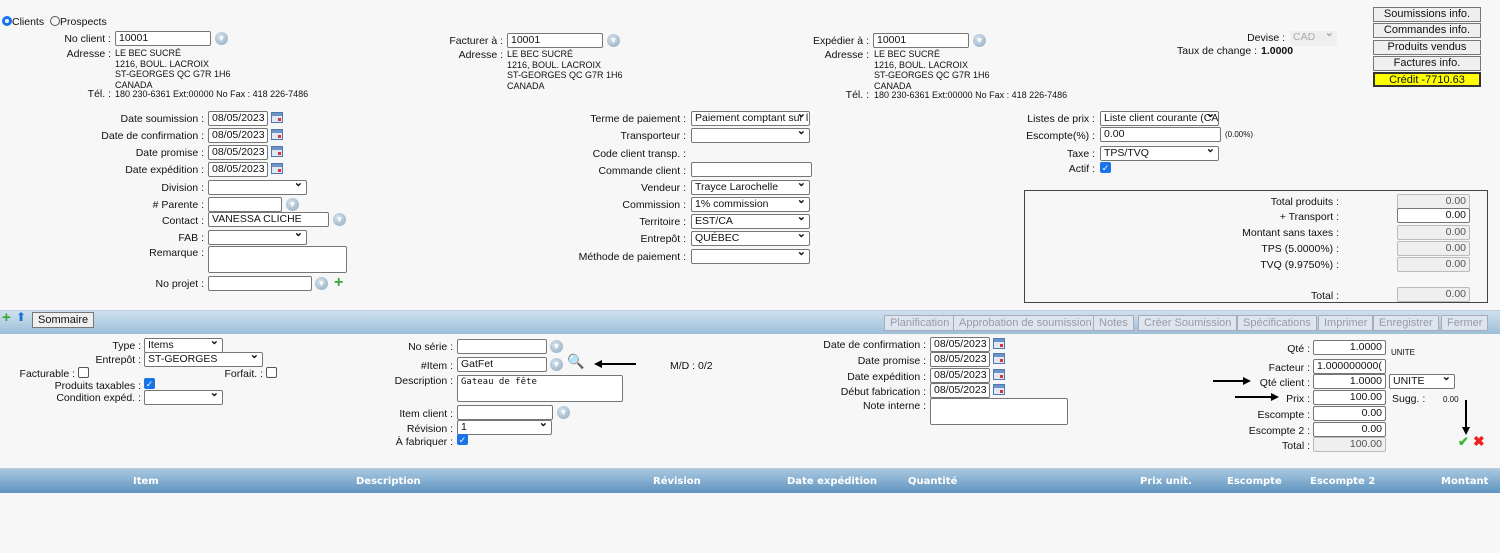 This screenshot has height=553, width=1500. Describe the element at coordinates (1166, 481) in the screenshot. I see `column-header-prix-unit: Prix unit.` at that location.